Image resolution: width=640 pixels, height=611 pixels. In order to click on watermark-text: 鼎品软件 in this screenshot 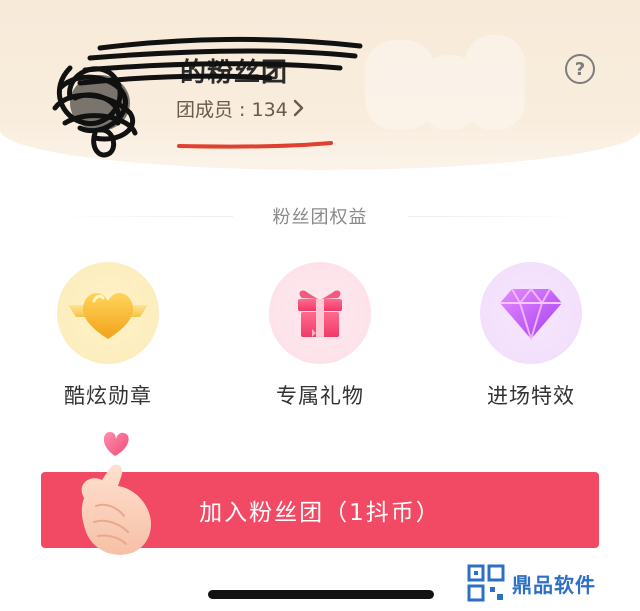, I will do `click(554, 584)`.